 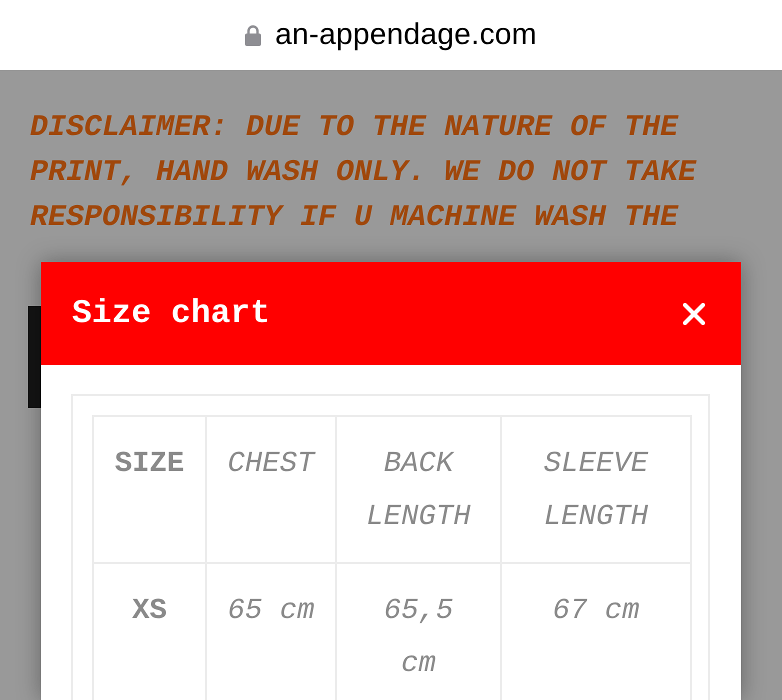 I want to click on close-icon, so click(x=694, y=313).